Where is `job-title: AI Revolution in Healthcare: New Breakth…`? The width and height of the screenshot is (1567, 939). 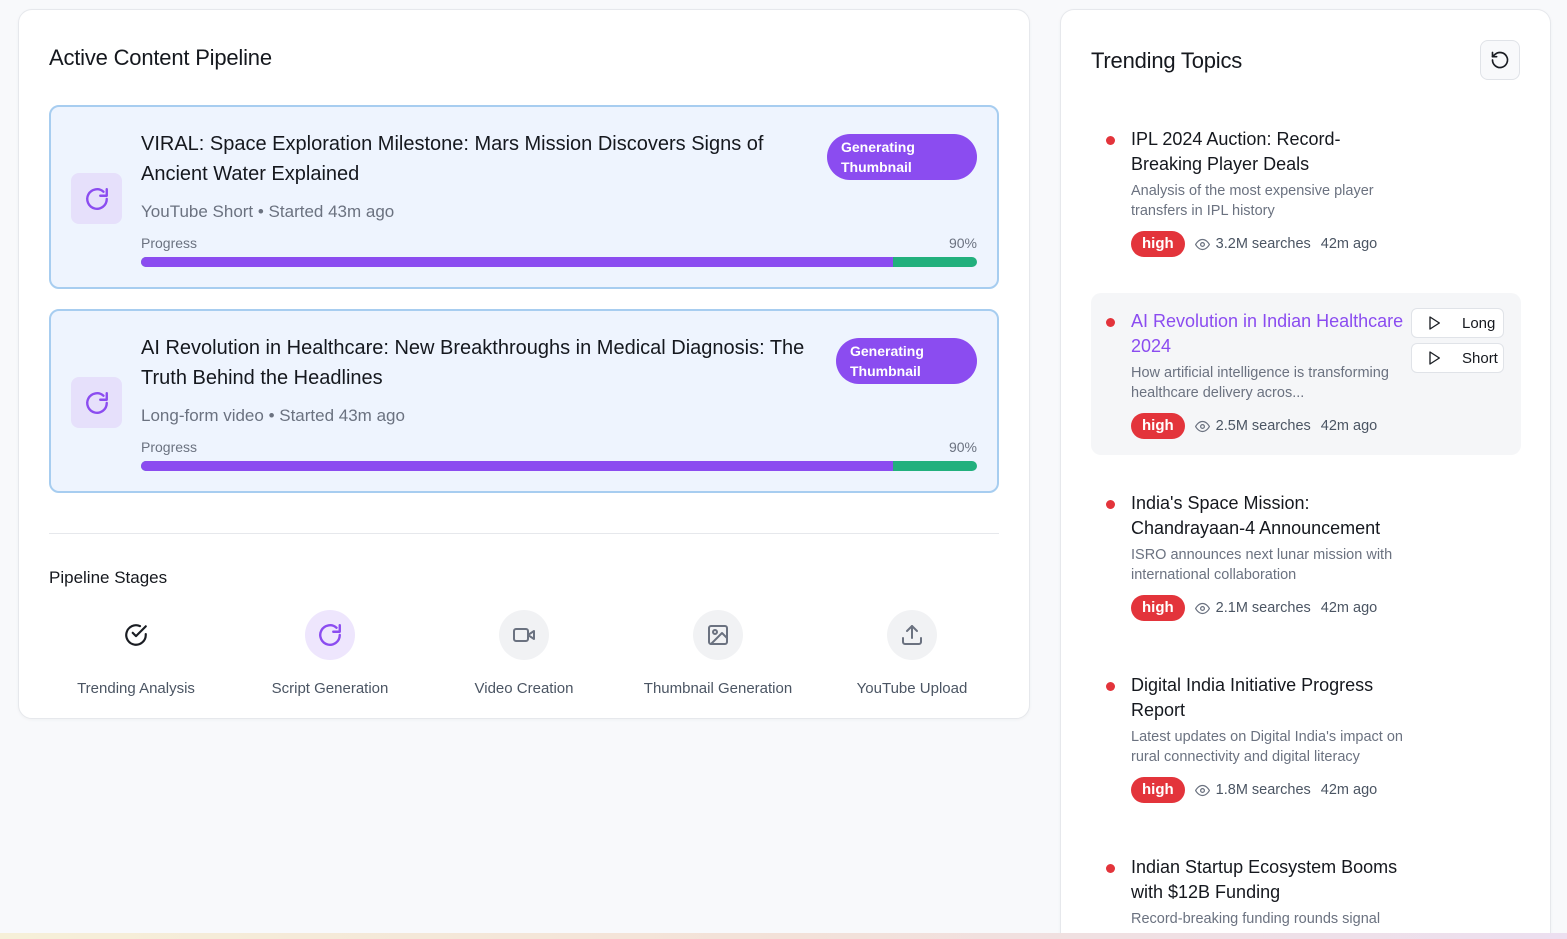
job-title: AI Revolution in Healthcare: New Breakth… is located at coordinates (473, 363).